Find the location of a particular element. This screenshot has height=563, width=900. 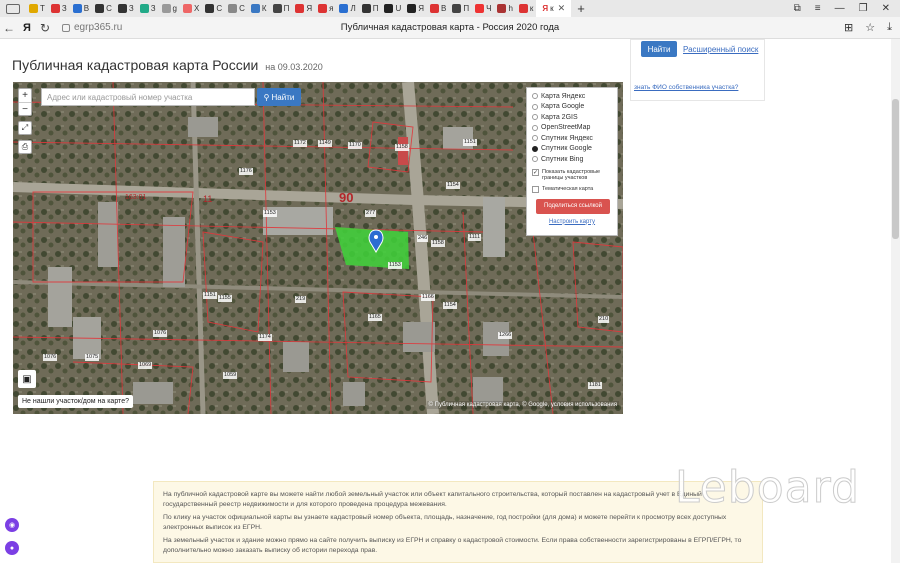

parcel-number-label: 210 is located at coordinates (604, 319).